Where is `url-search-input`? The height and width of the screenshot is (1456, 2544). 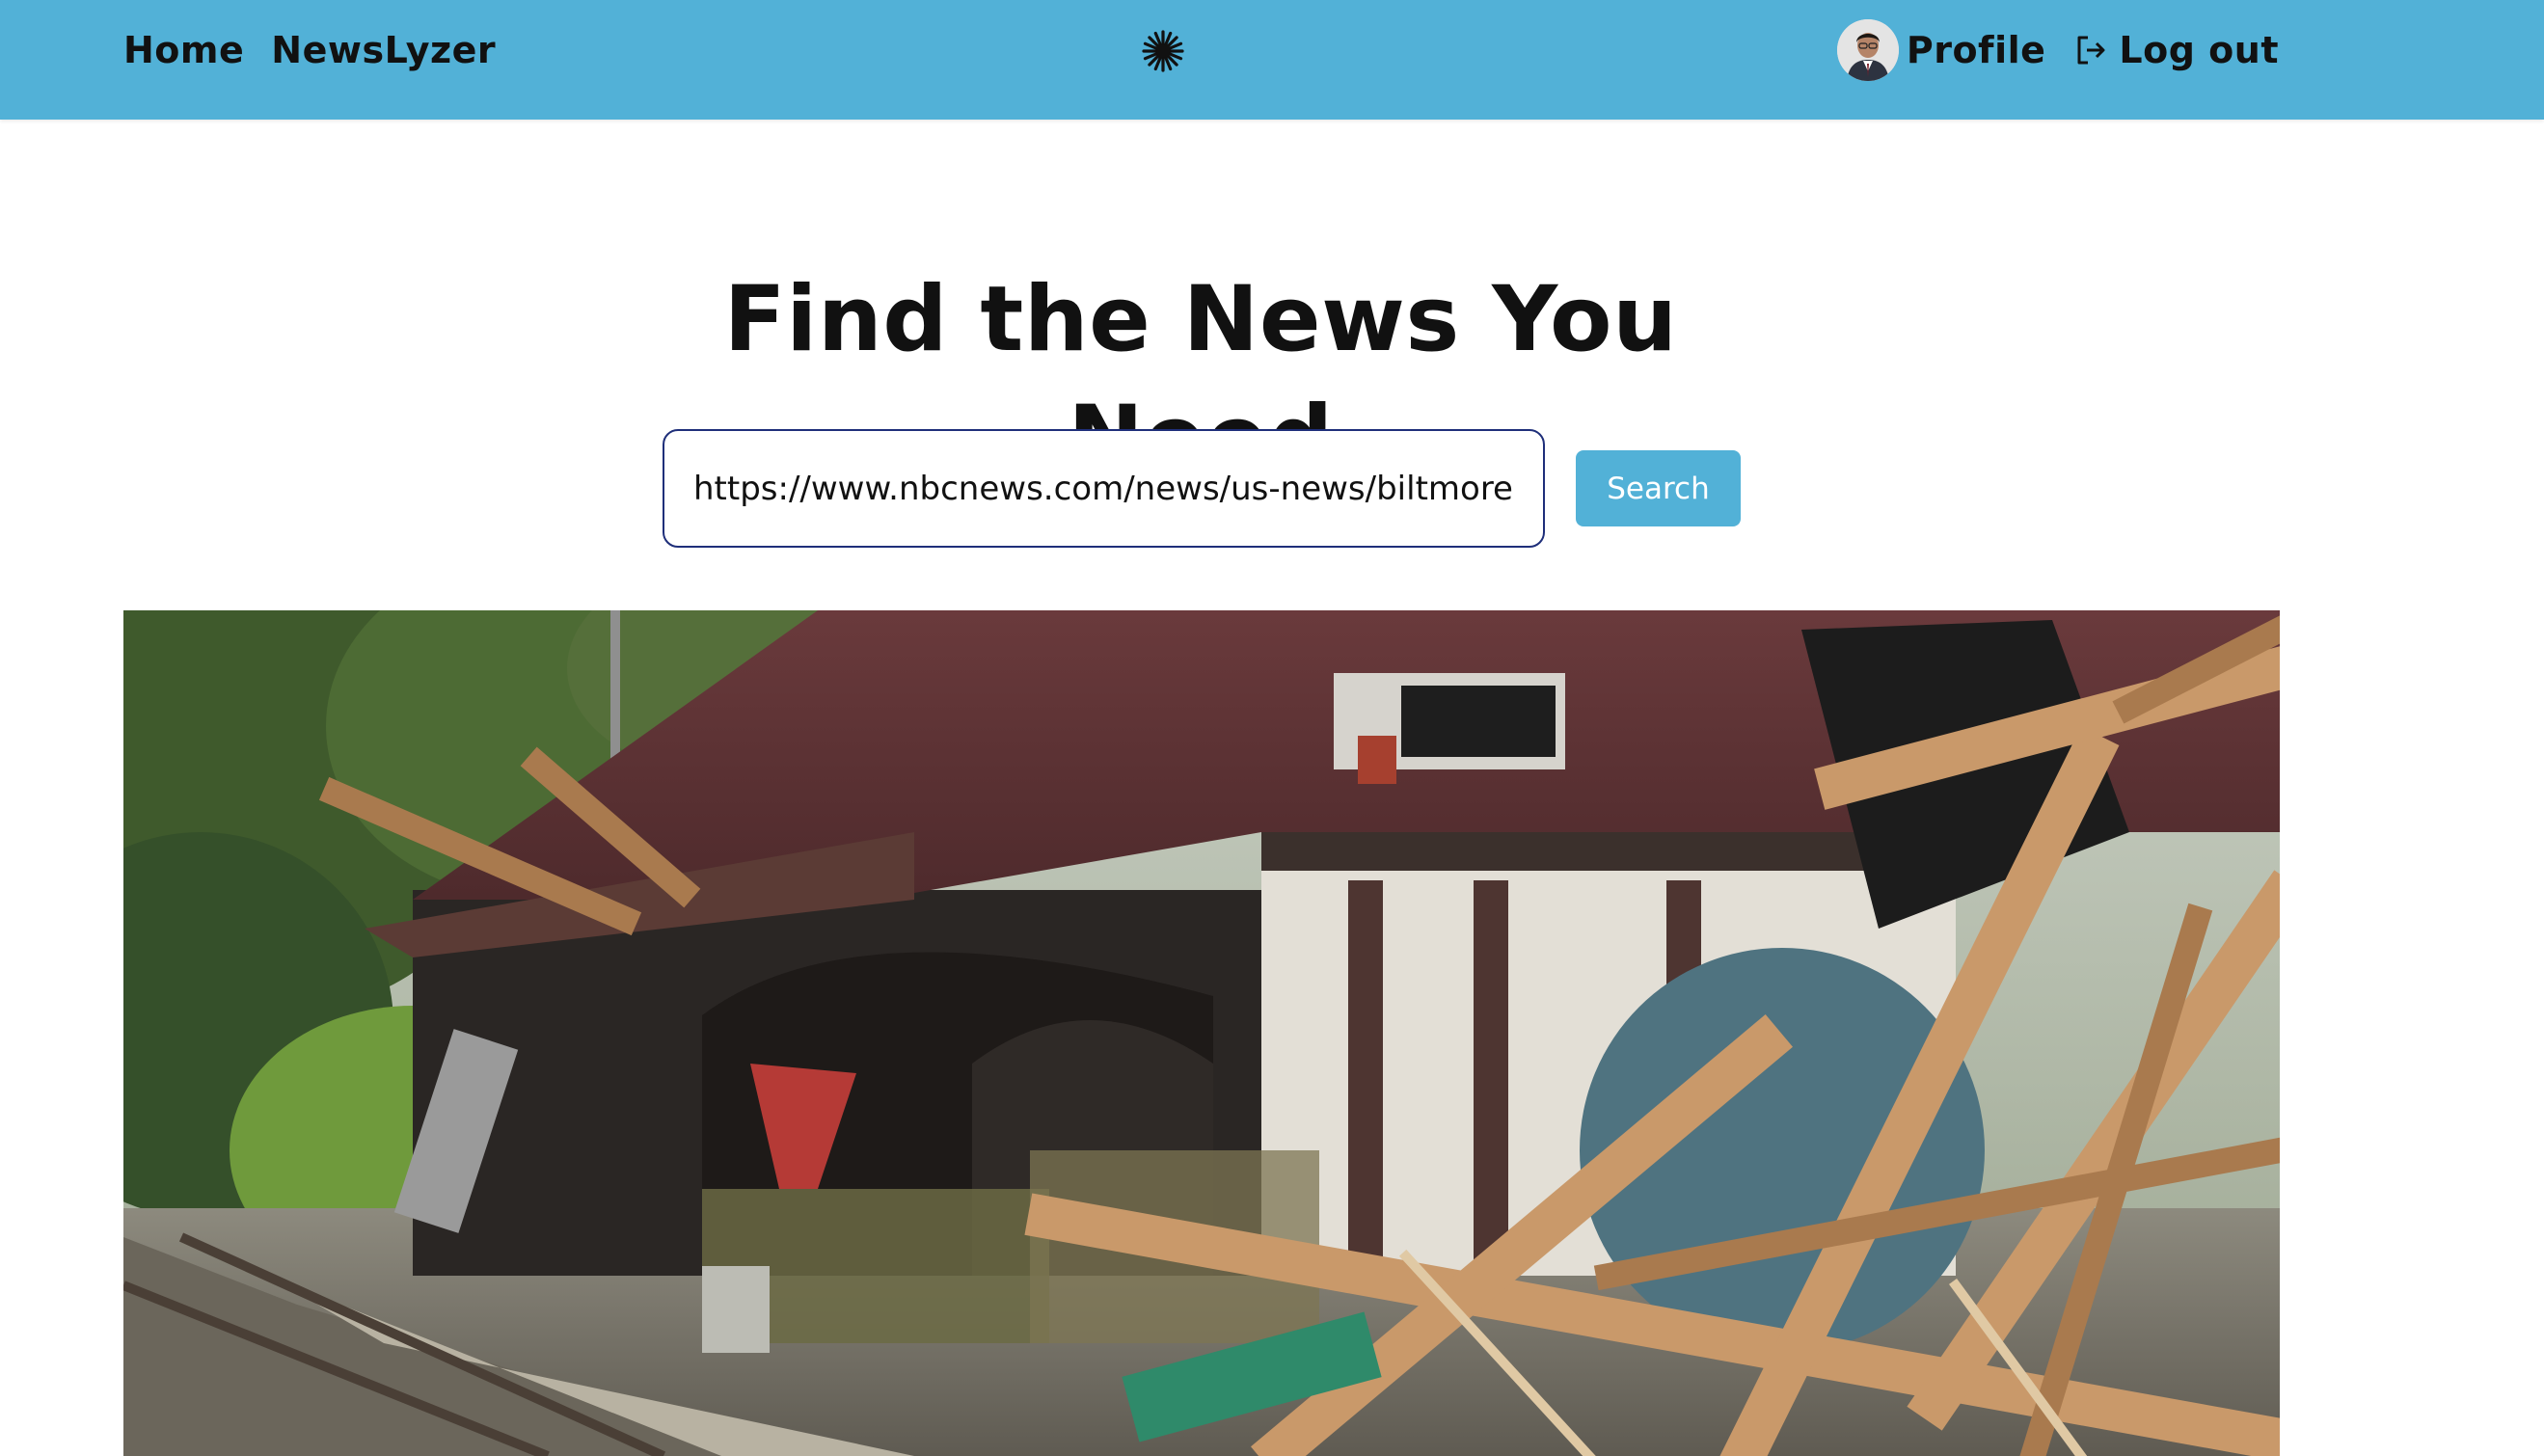 url-search-input is located at coordinates (1104, 488).